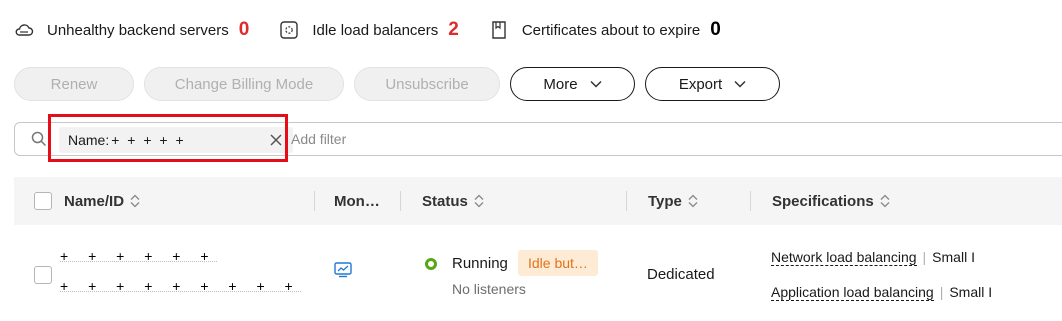  I want to click on certificate-icon, so click(499, 30).